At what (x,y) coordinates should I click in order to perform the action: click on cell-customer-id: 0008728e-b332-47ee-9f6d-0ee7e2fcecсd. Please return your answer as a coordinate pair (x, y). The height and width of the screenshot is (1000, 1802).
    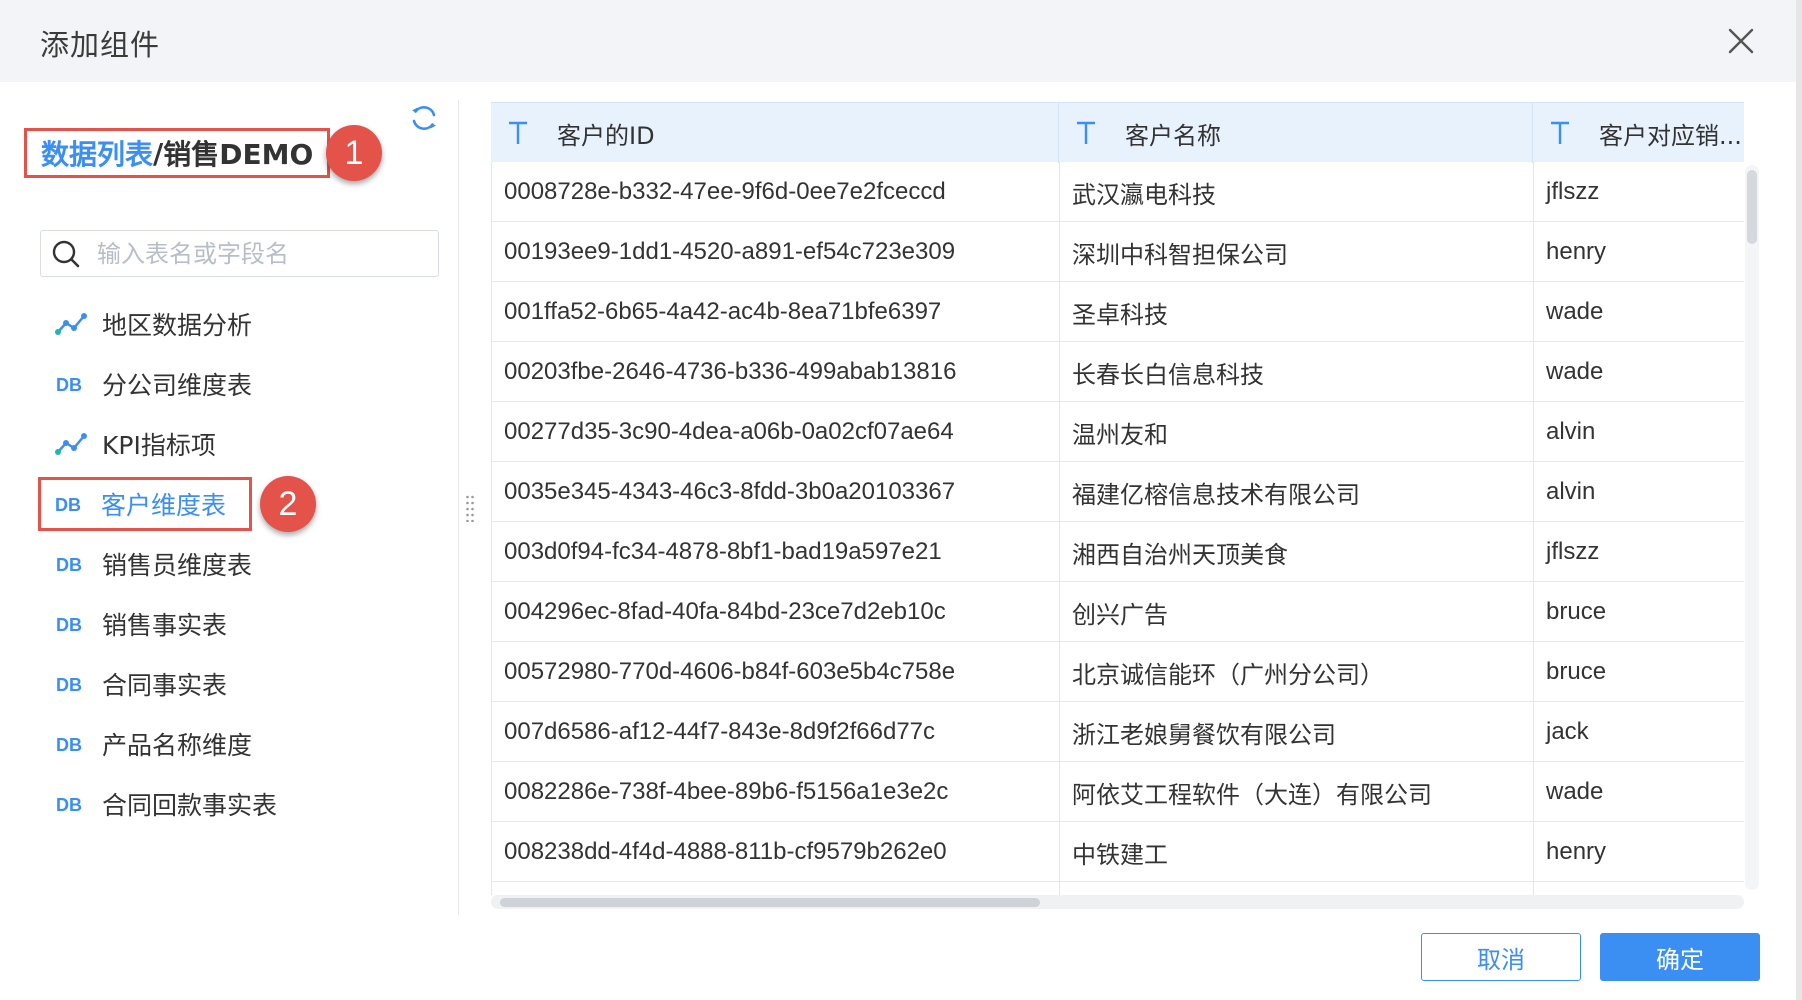
    Looking at the image, I should click on (776, 192).